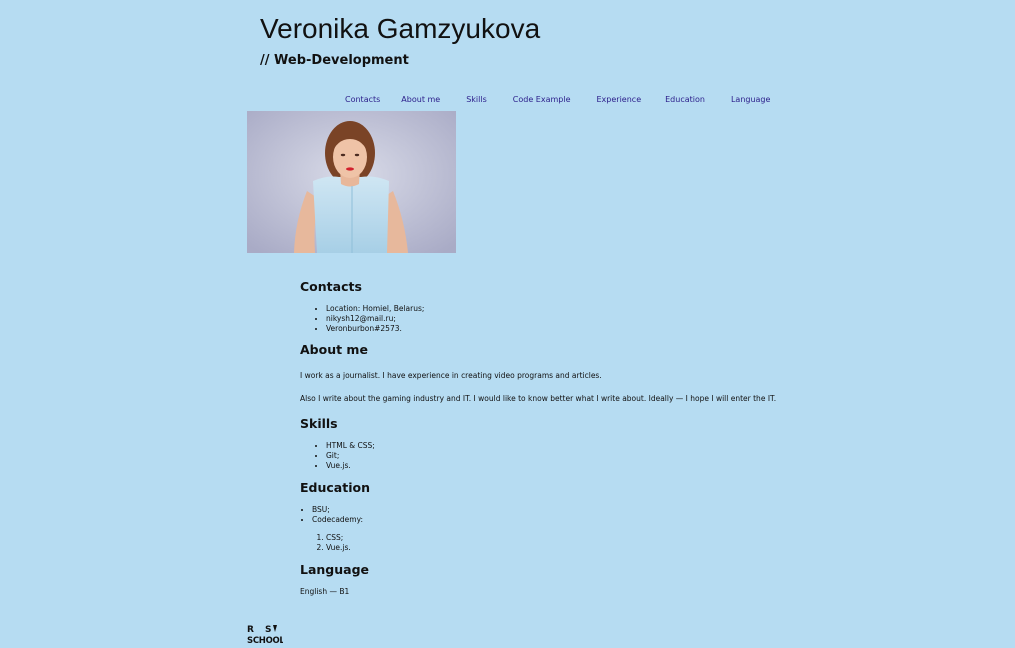 The width and height of the screenshot is (1015, 648). Describe the element at coordinates (337, 510) in the screenshot. I see `education-item: BSU;` at that location.